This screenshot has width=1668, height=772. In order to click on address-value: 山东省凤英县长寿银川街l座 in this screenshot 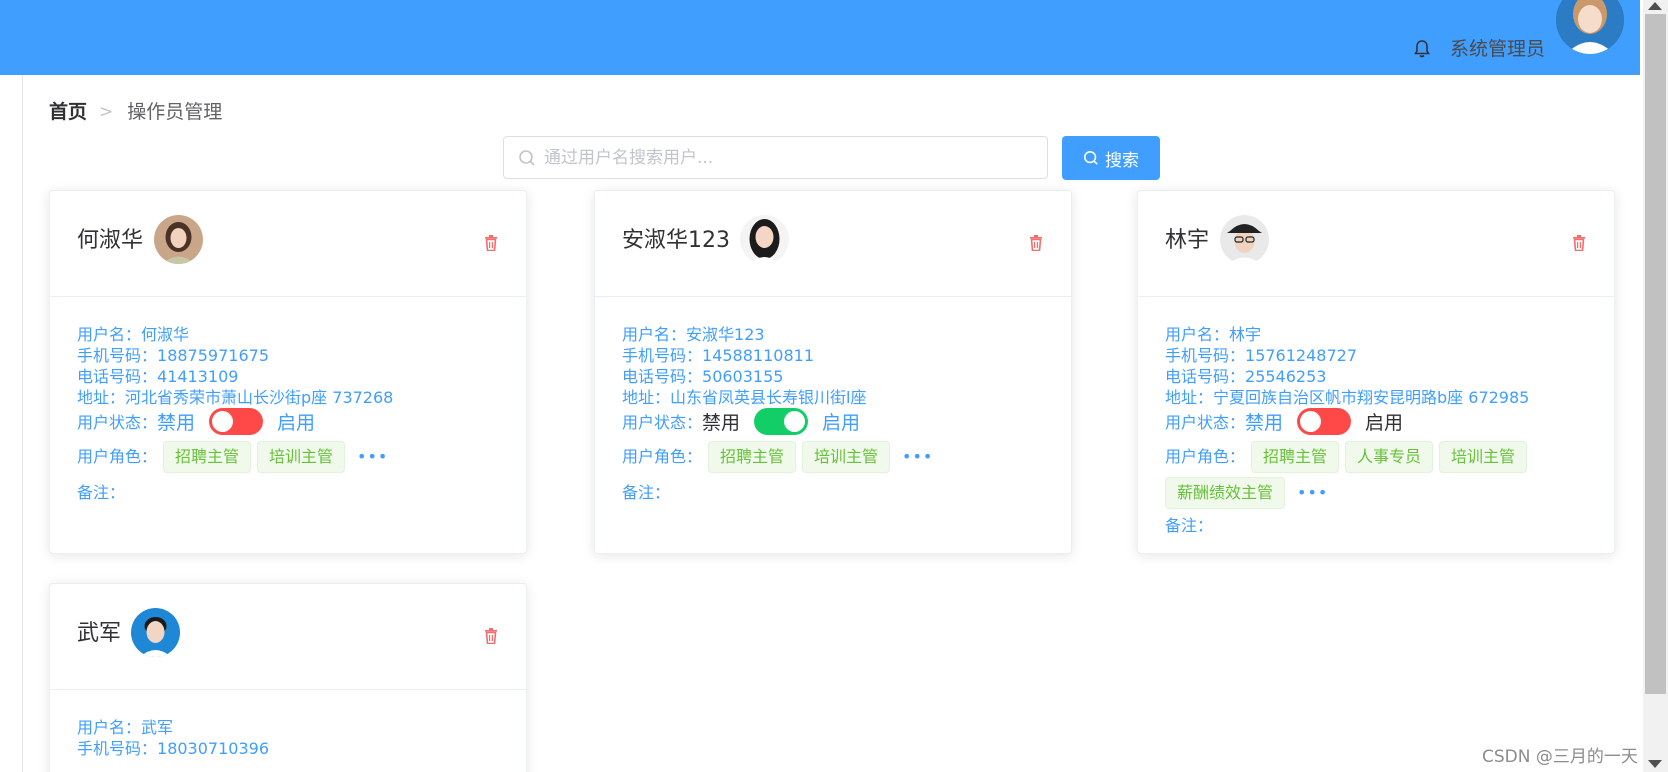, I will do `click(768, 397)`.